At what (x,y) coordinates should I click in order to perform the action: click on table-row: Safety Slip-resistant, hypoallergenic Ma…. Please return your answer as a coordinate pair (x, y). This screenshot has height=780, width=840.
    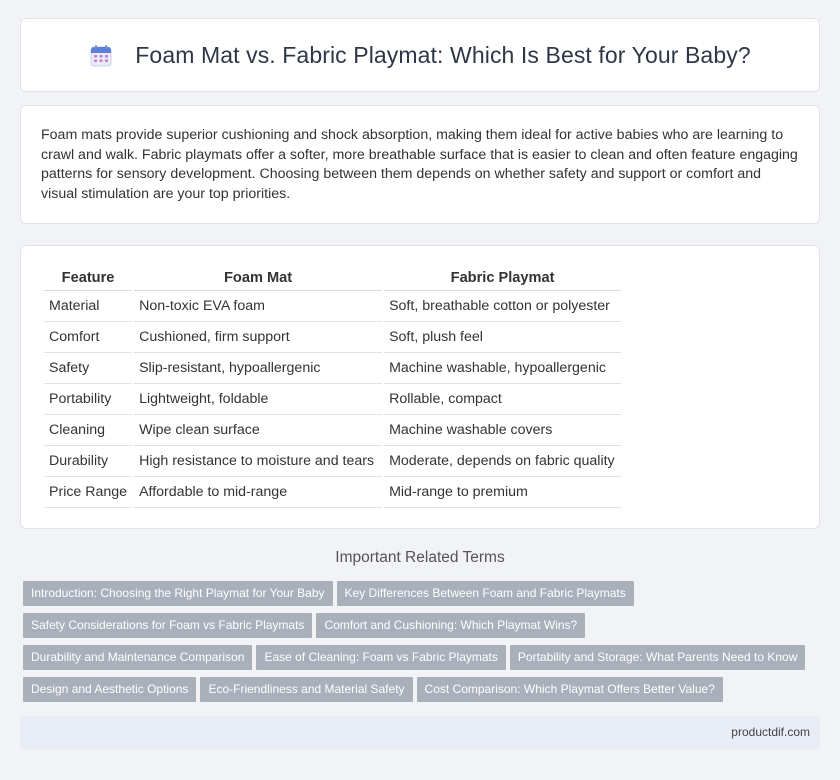
    Looking at the image, I should click on (333, 368).